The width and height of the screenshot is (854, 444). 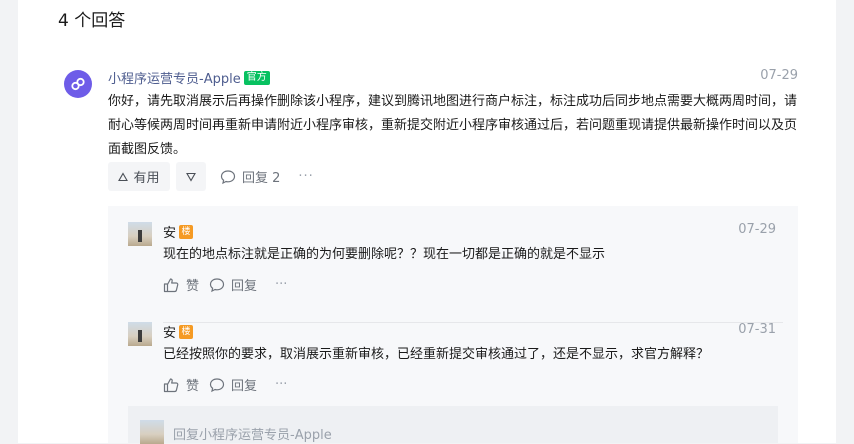 I want to click on divider, so click(x=473, y=322).